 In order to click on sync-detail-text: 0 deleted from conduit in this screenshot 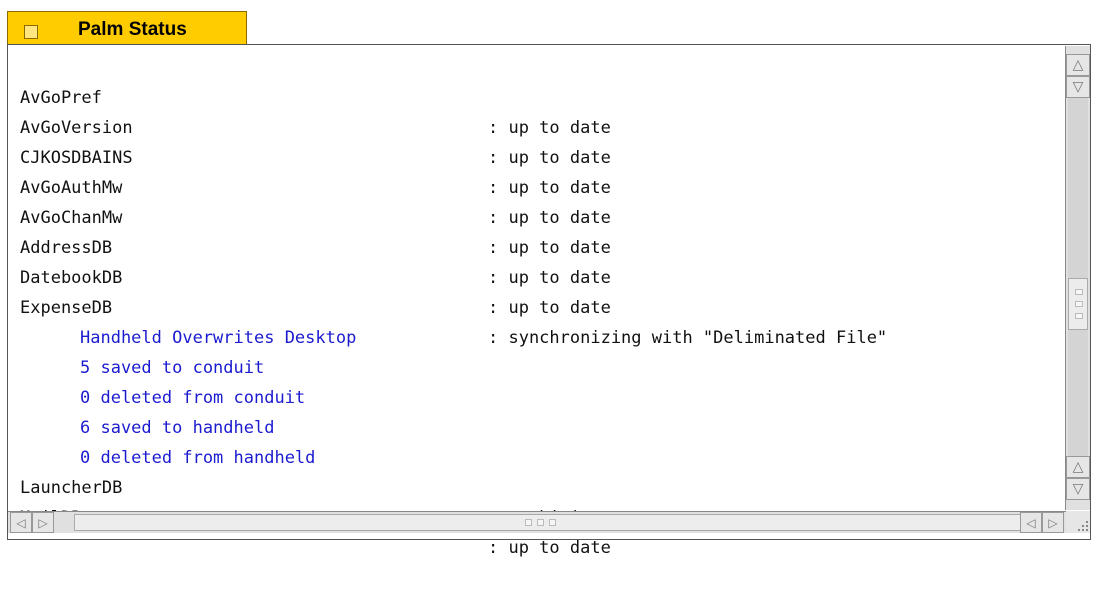, I will do `click(193, 398)`.